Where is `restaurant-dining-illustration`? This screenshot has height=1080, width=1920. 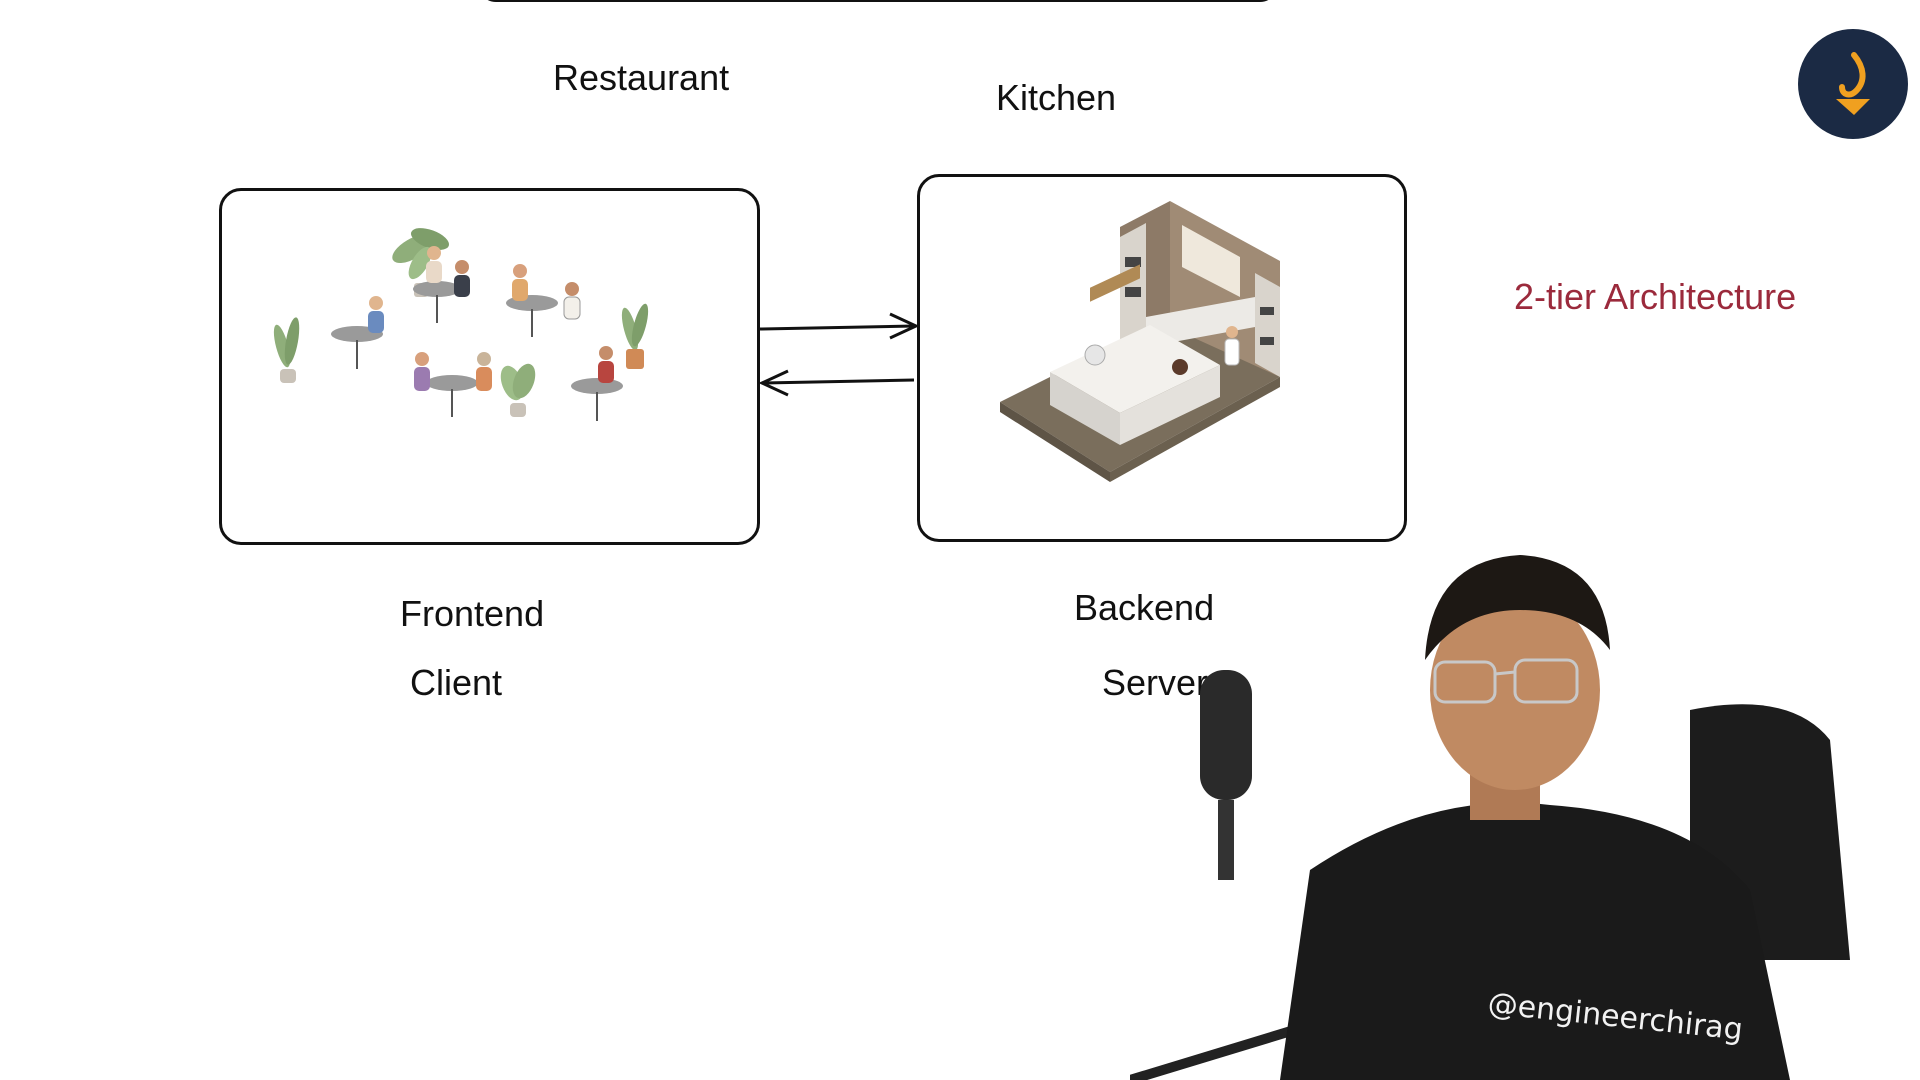 restaurant-dining-illustration is located at coordinates (461, 324).